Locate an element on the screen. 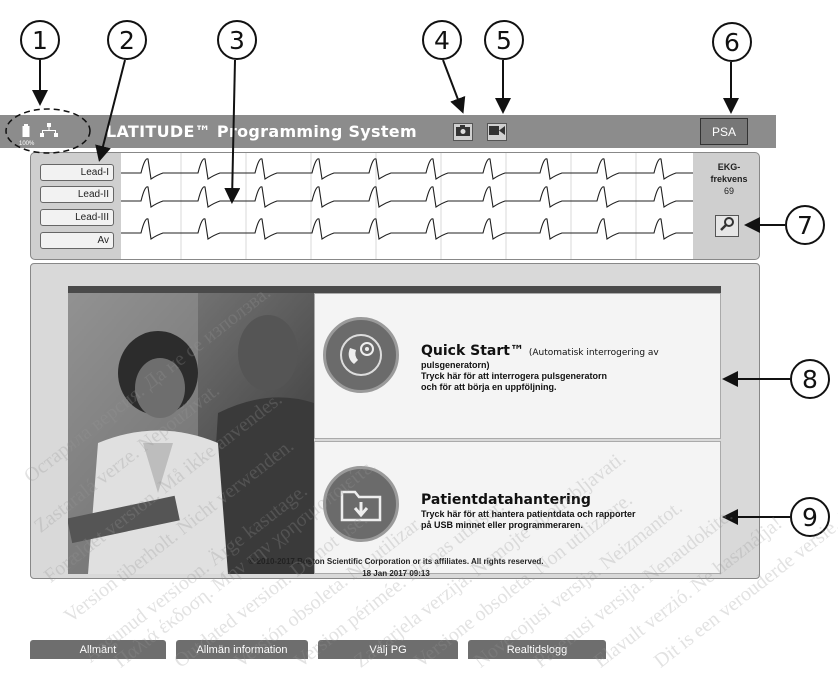 The width and height of the screenshot is (838, 673). callout-1: 1 is located at coordinates (40, 40).